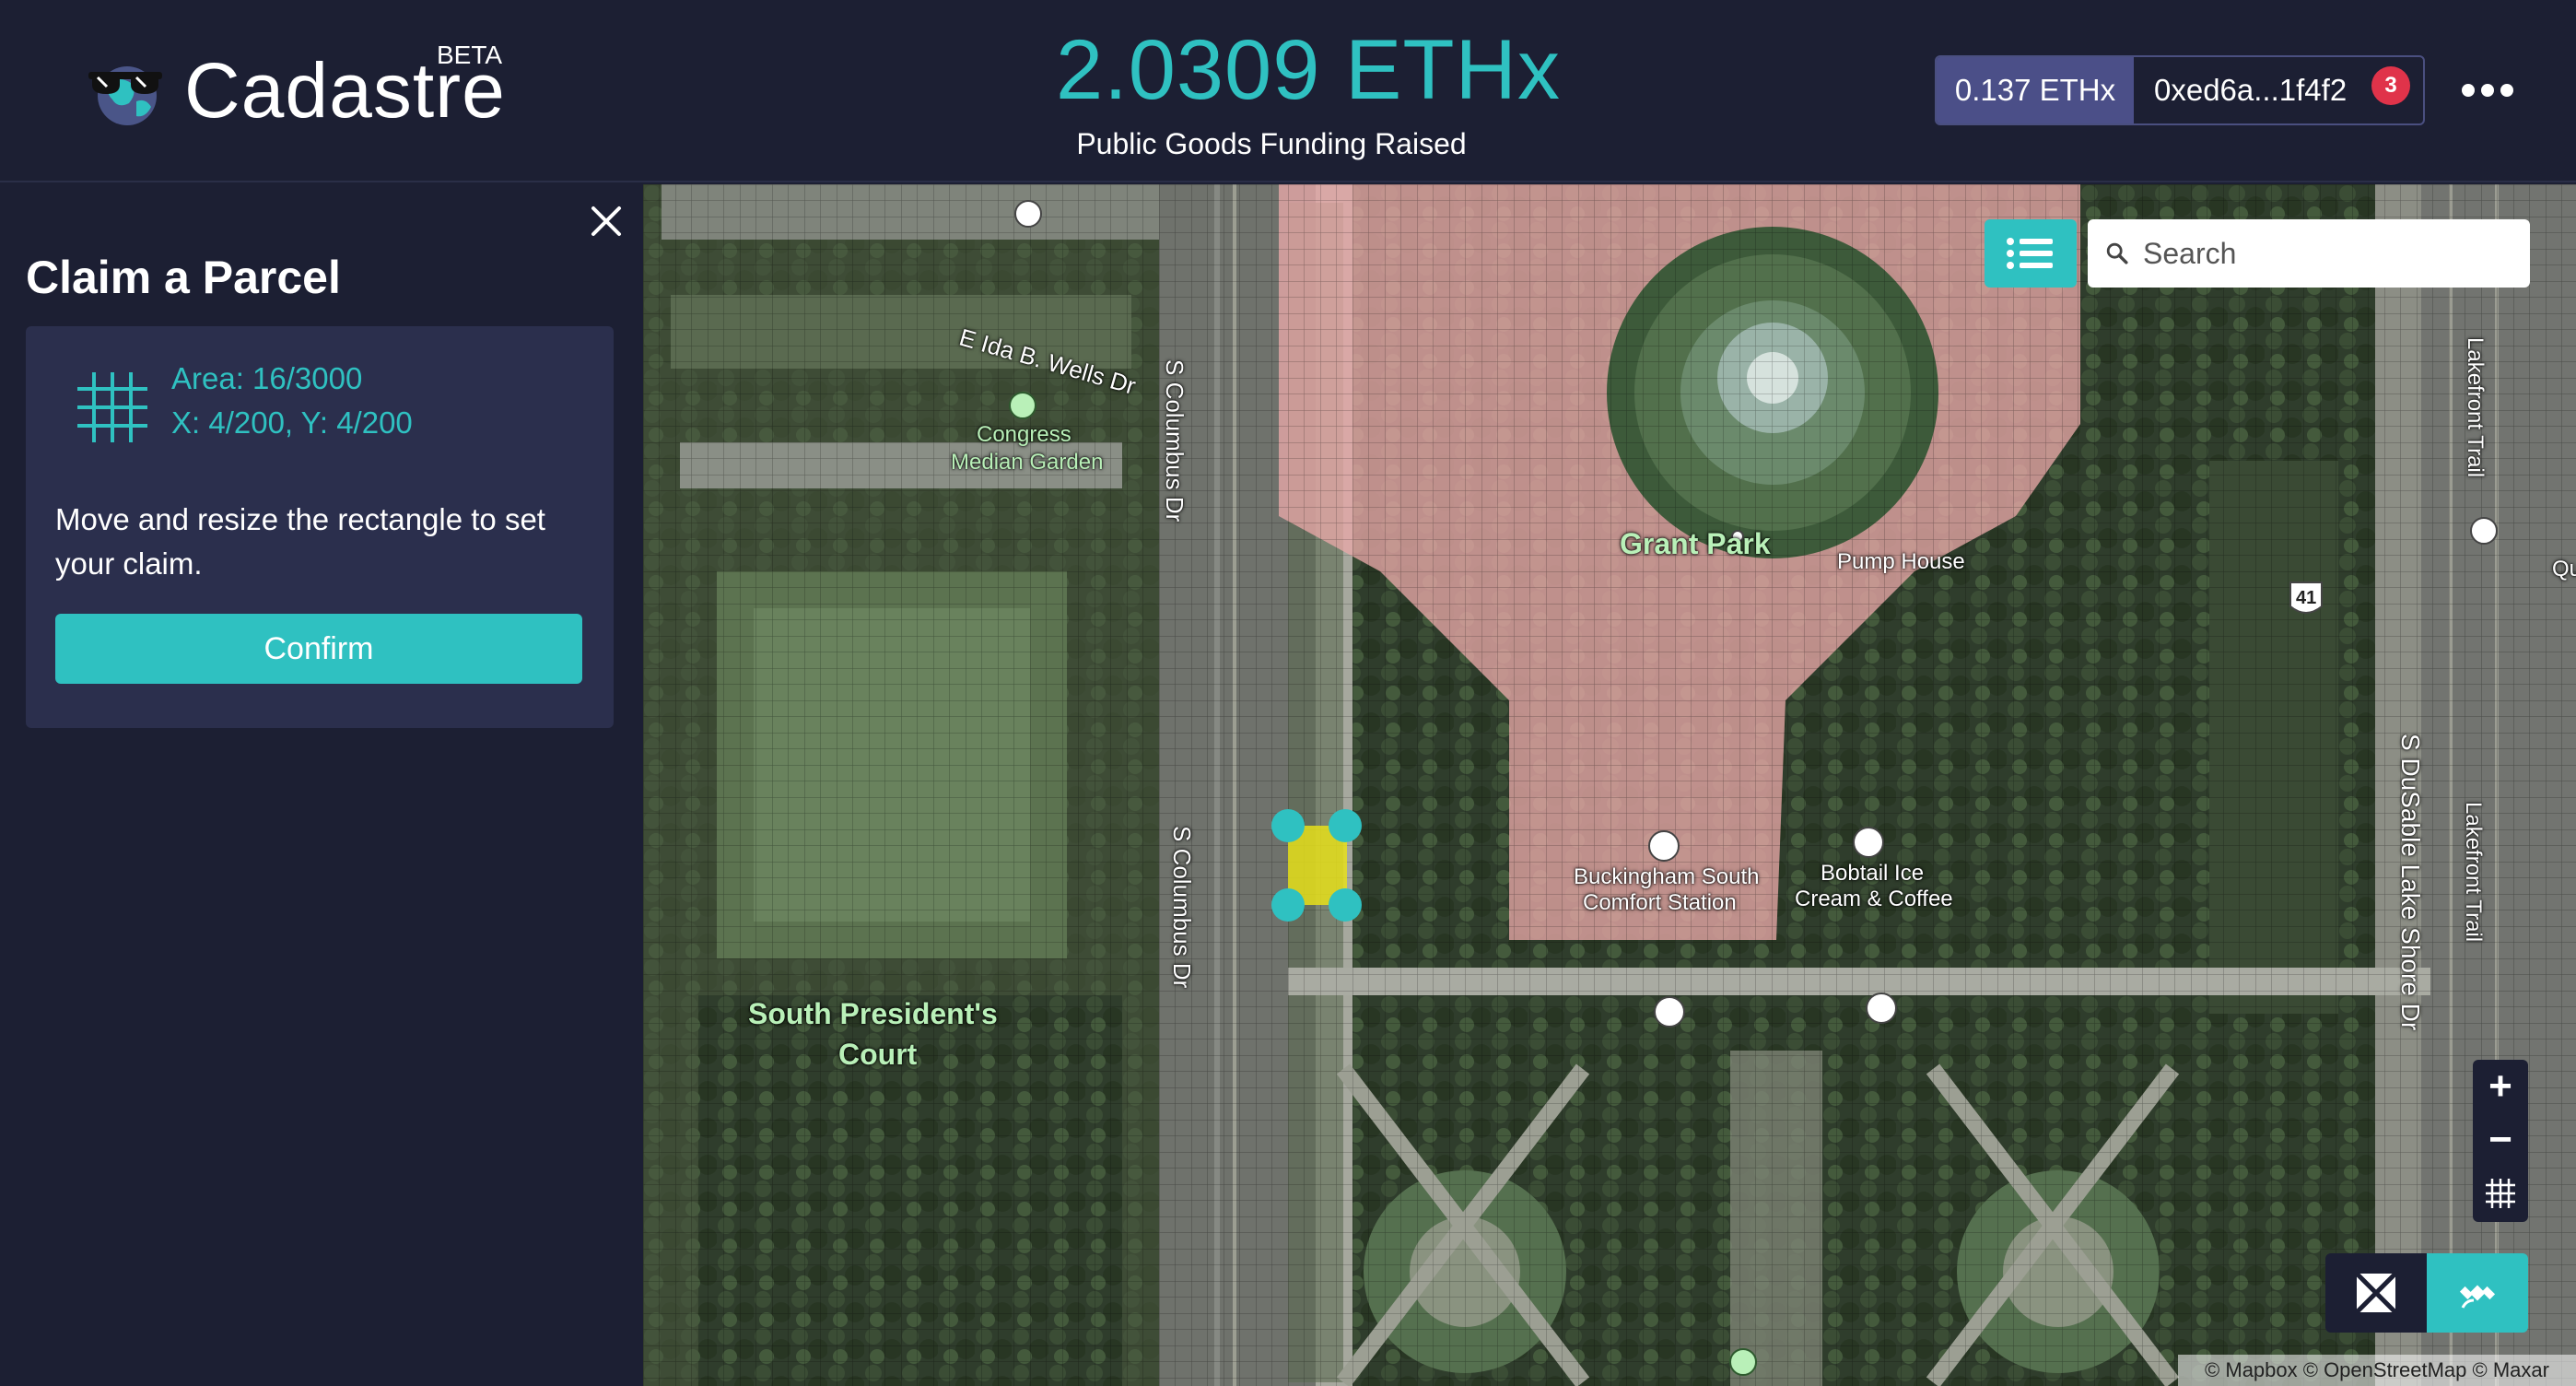 This screenshot has width=2576, height=1386. I want to click on search-box, so click(2309, 254).